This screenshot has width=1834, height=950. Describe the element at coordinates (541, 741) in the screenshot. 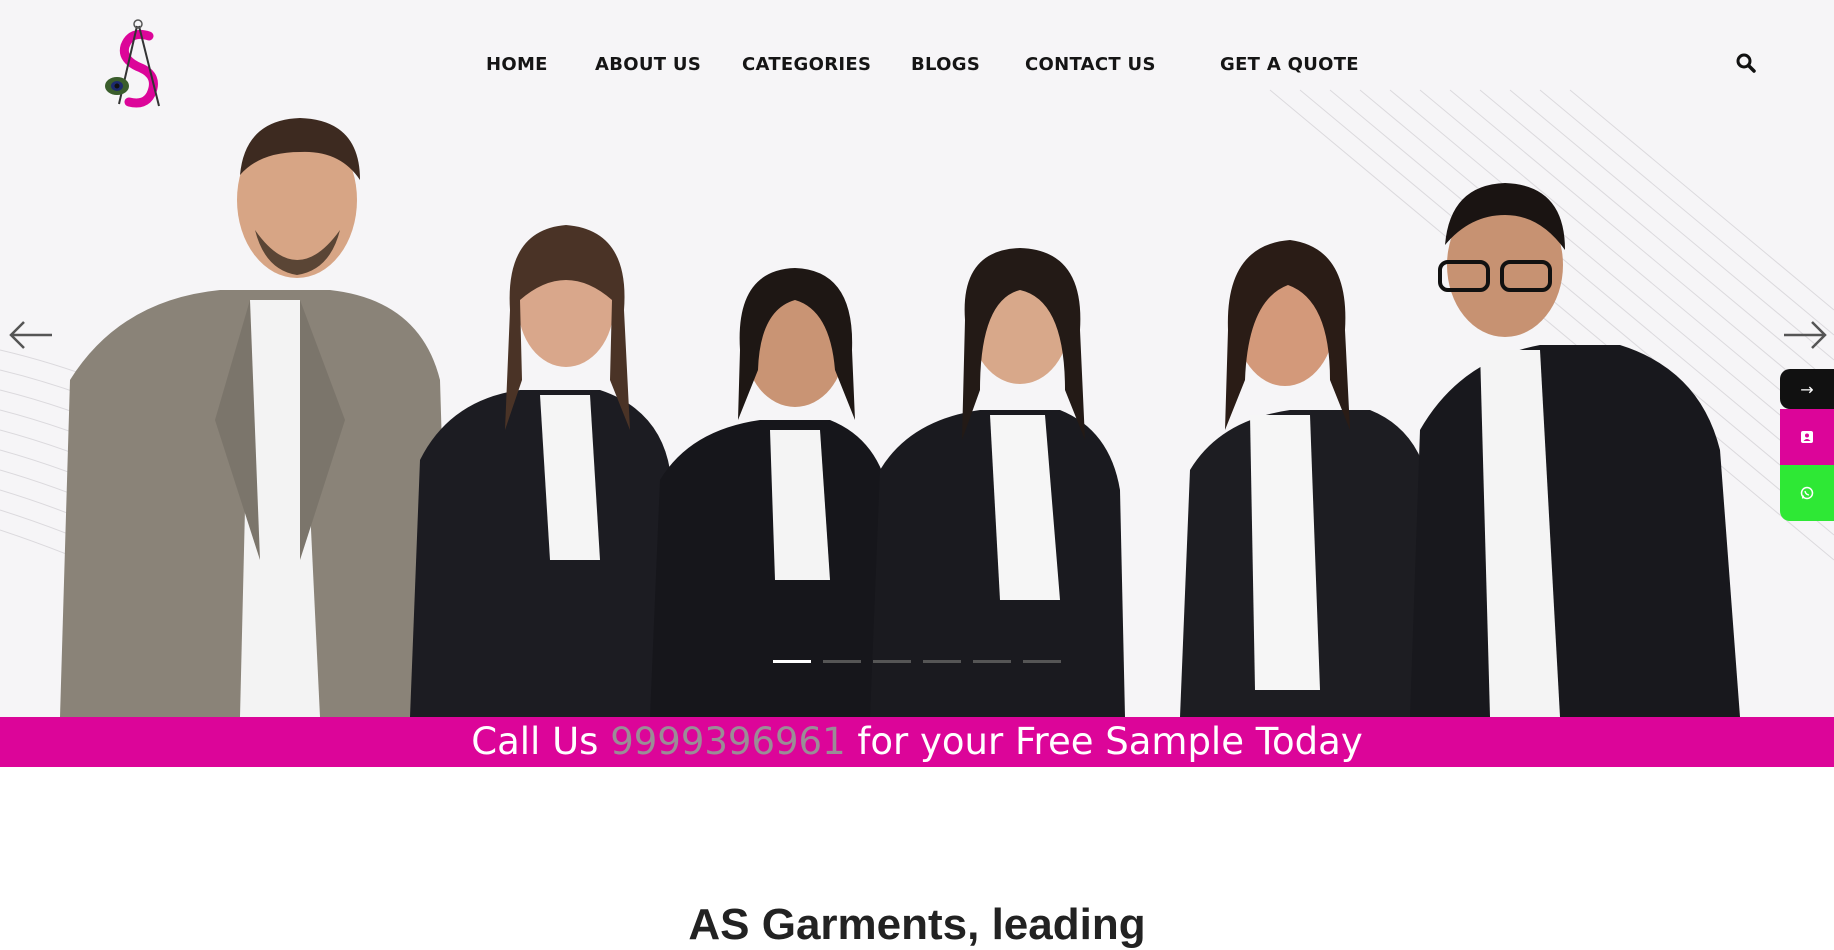

I see `banner-prefix: Call Us` at that location.